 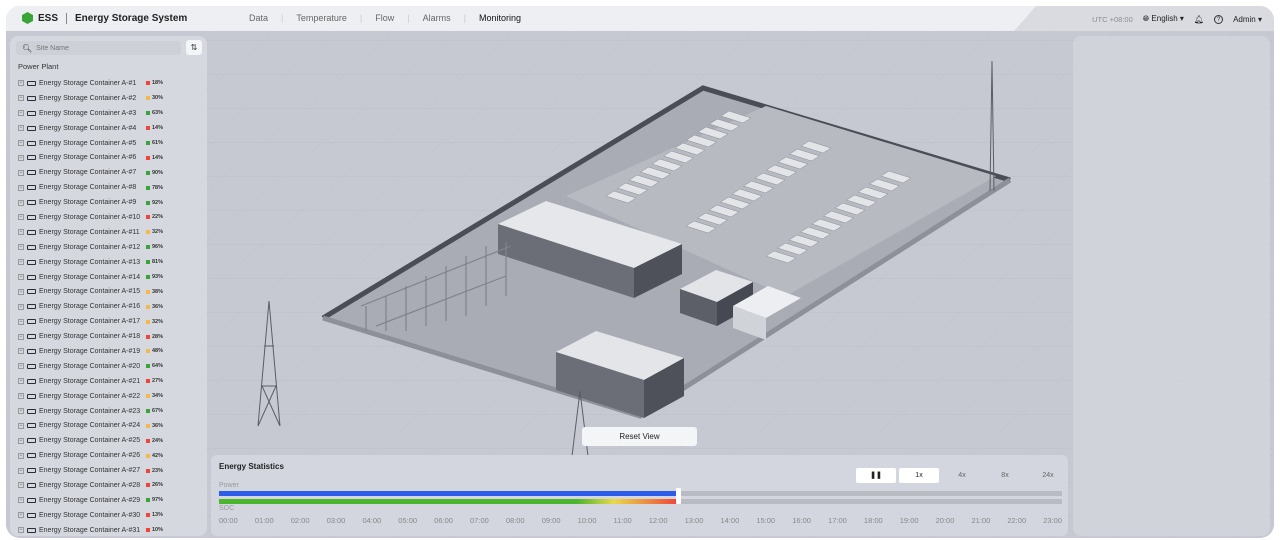 What do you see at coordinates (110, 500) in the screenshot?
I see `list-item: + Energy Storage Container A-#29 97%` at bounding box center [110, 500].